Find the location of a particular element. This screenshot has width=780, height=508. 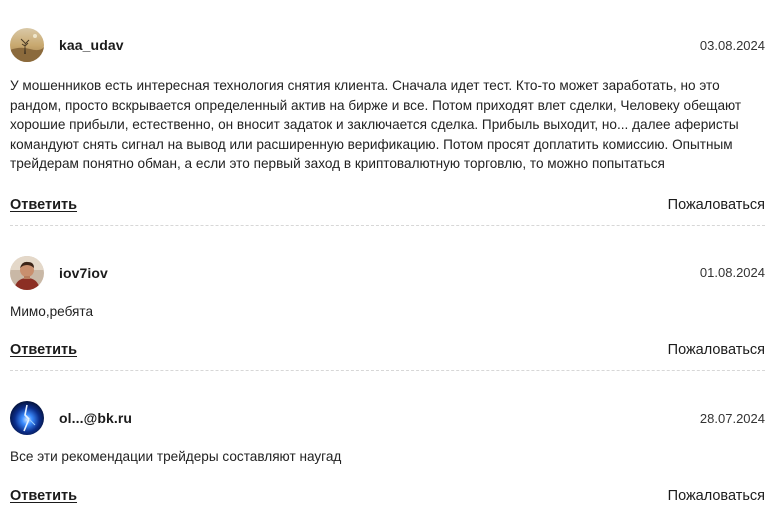

comment-author: kaa_udav is located at coordinates (67, 45).